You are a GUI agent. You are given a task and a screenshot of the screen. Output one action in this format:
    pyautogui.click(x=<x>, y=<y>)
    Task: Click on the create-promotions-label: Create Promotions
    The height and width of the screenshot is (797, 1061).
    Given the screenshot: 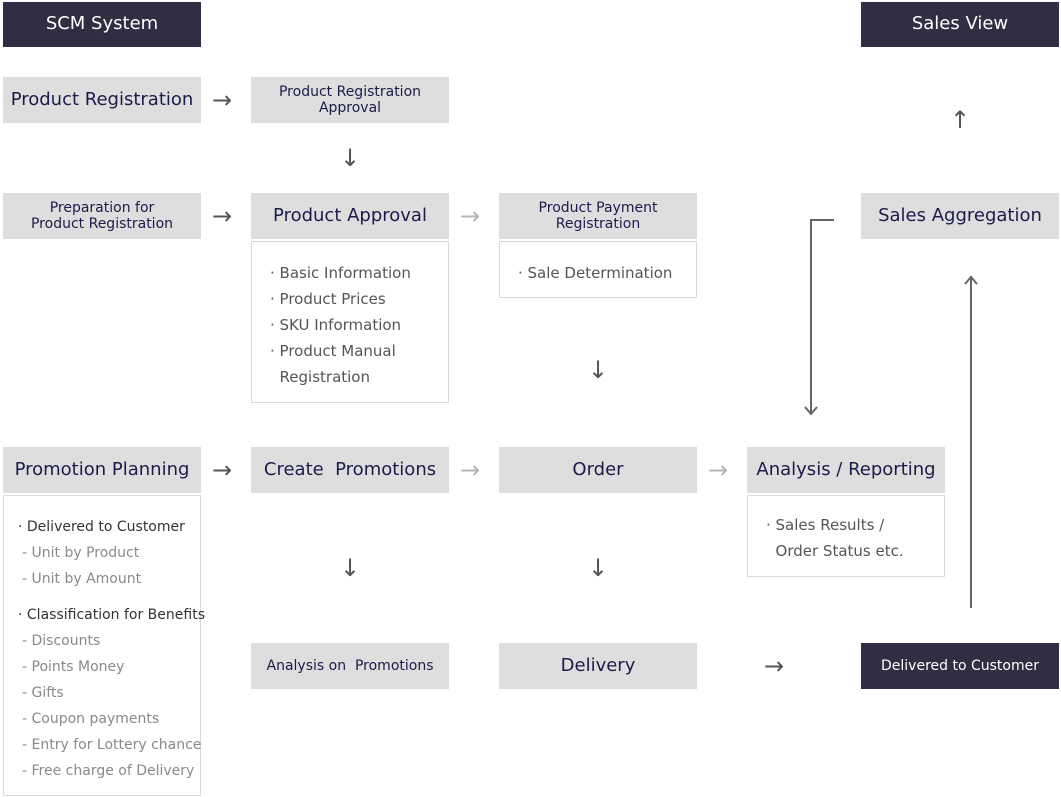 What is the action you would take?
    pyautogui.click(x=350, y=469)
    